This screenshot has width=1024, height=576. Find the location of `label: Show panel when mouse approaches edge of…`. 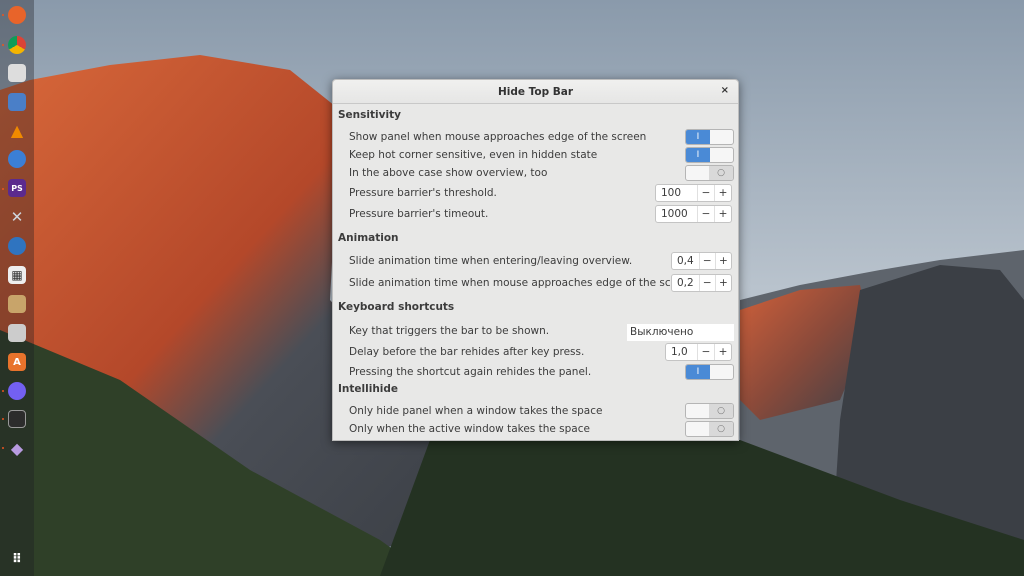

label: Show panel when mouse approaches edge of… is located at coordinates (498, 137).